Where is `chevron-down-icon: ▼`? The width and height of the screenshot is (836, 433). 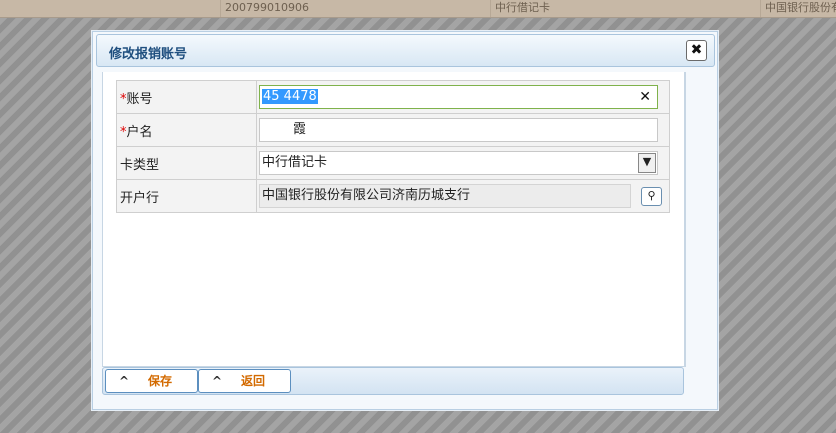 chevron-down-icon: ▼ is located at coordinates (647, 163).